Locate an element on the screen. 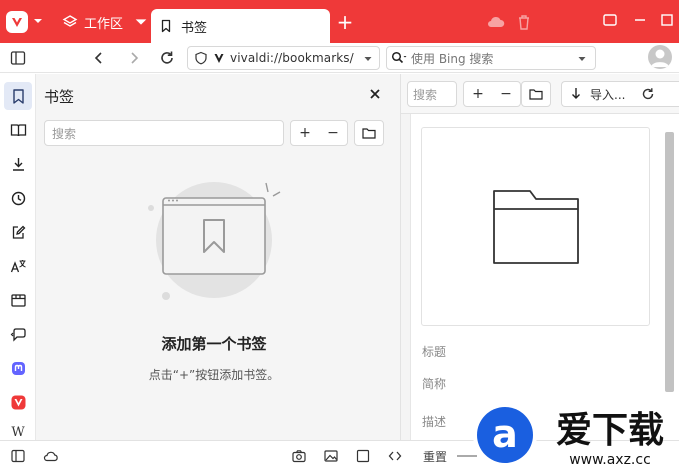  vivaldi-icon is located at coordinates (18, 402).